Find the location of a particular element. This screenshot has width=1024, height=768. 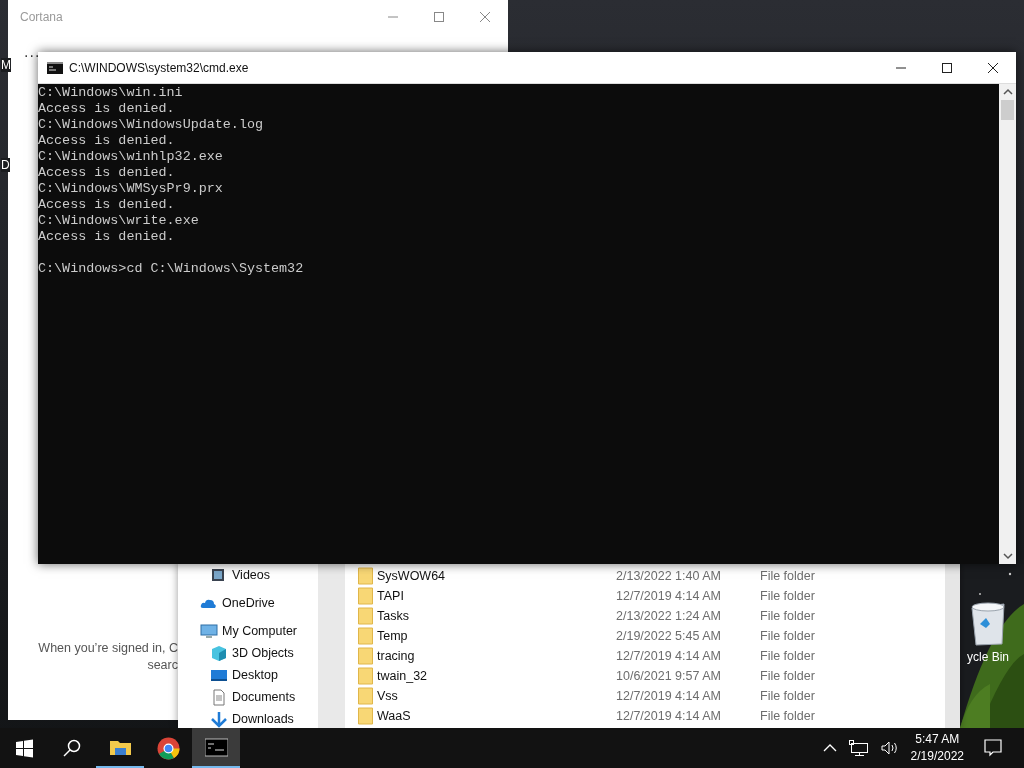

file-name: Tasks is located at coordinates (393, 616).